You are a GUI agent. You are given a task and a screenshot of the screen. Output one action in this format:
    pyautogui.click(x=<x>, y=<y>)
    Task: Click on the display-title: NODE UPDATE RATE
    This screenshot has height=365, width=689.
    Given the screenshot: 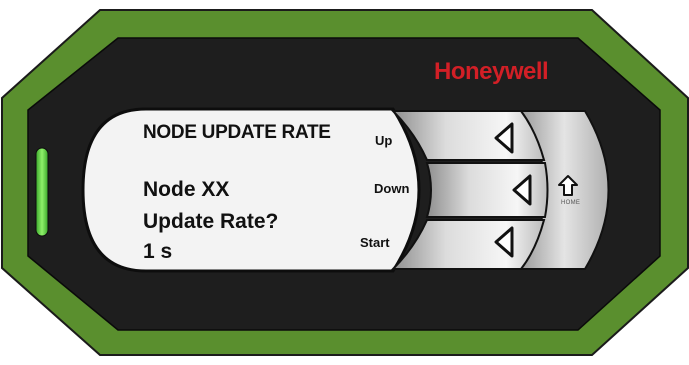 What is the action you would take?
    pyautogui.click(x=237, y=132)
    